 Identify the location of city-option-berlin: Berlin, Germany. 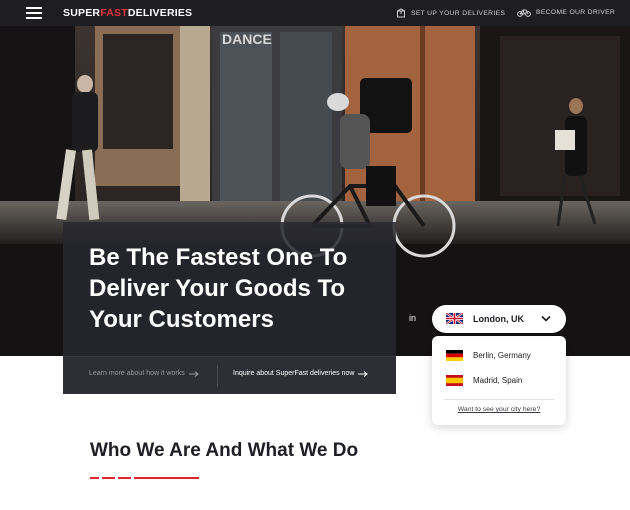
(501, 355).